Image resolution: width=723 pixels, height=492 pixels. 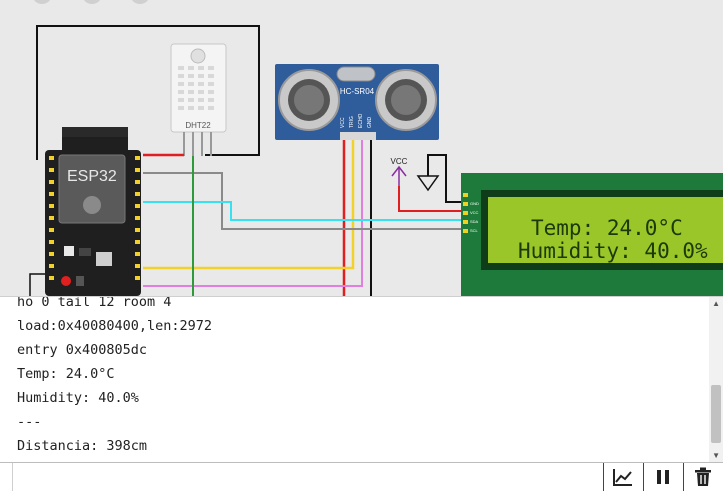 I want to click on sonar-pin-gnd: GND, so click(x=370, y=123).